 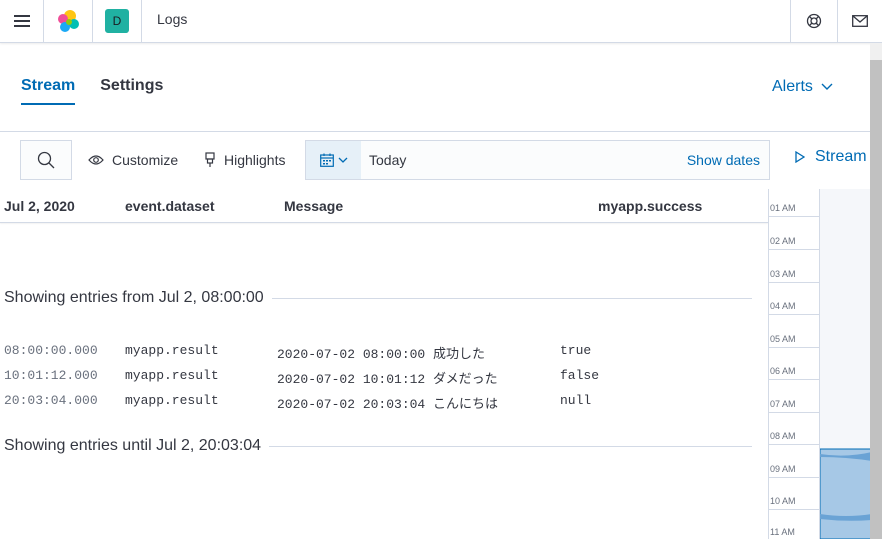 I want to click on log-message: 2020-07-02 10:01:12 ダメだった, so click(x=387, y=377).